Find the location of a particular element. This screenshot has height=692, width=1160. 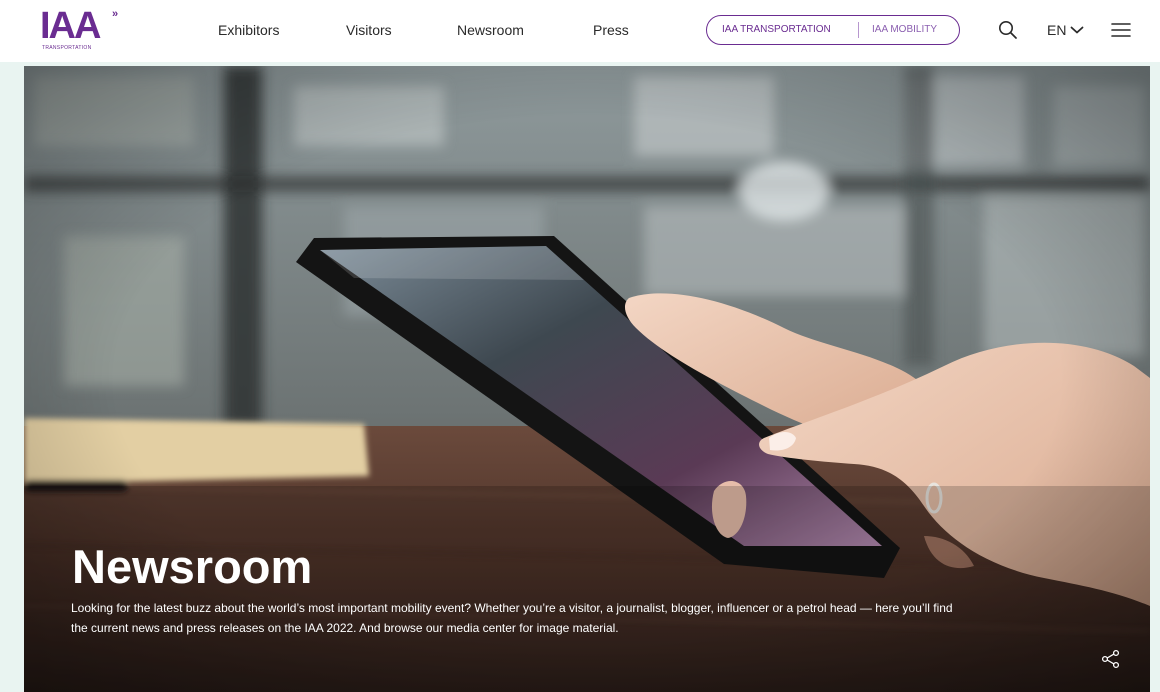

chevron-down-icon is located at coordinates (1077, 30).